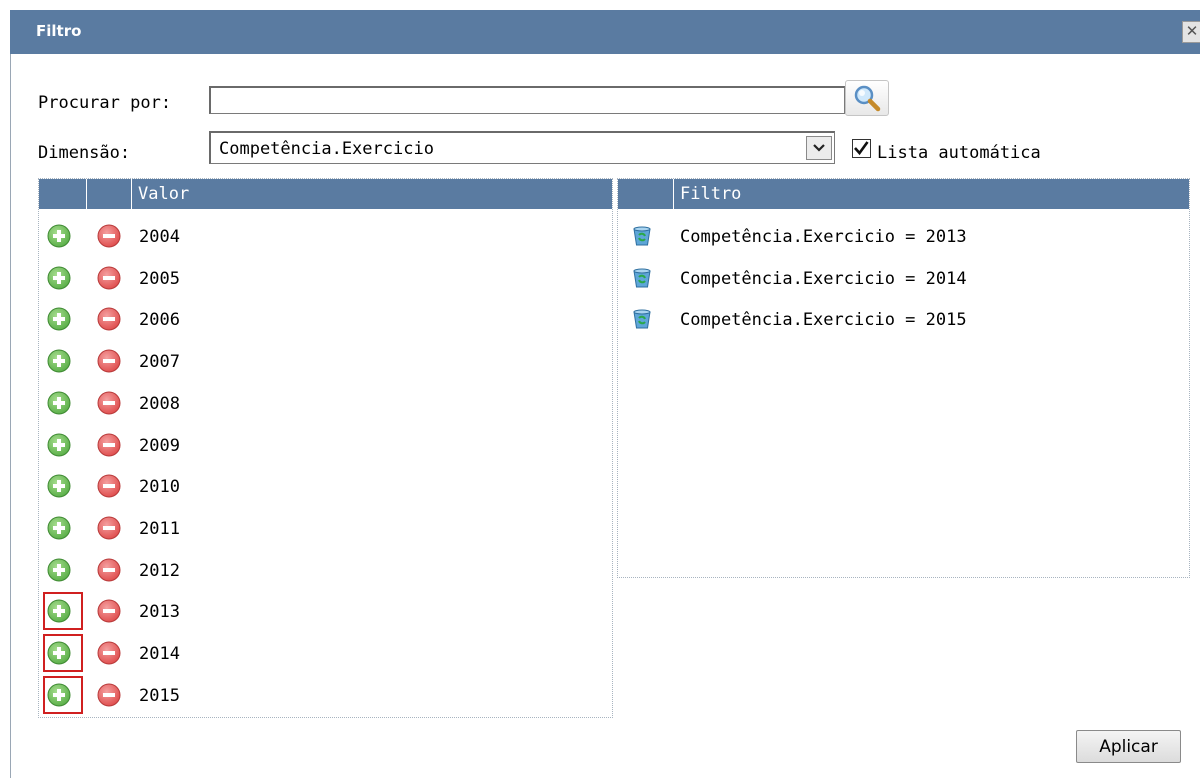  What do you see at coordinates (159, 695) in the screenshot?
I see `value-text: 2015` at bounding box center [159, 695].